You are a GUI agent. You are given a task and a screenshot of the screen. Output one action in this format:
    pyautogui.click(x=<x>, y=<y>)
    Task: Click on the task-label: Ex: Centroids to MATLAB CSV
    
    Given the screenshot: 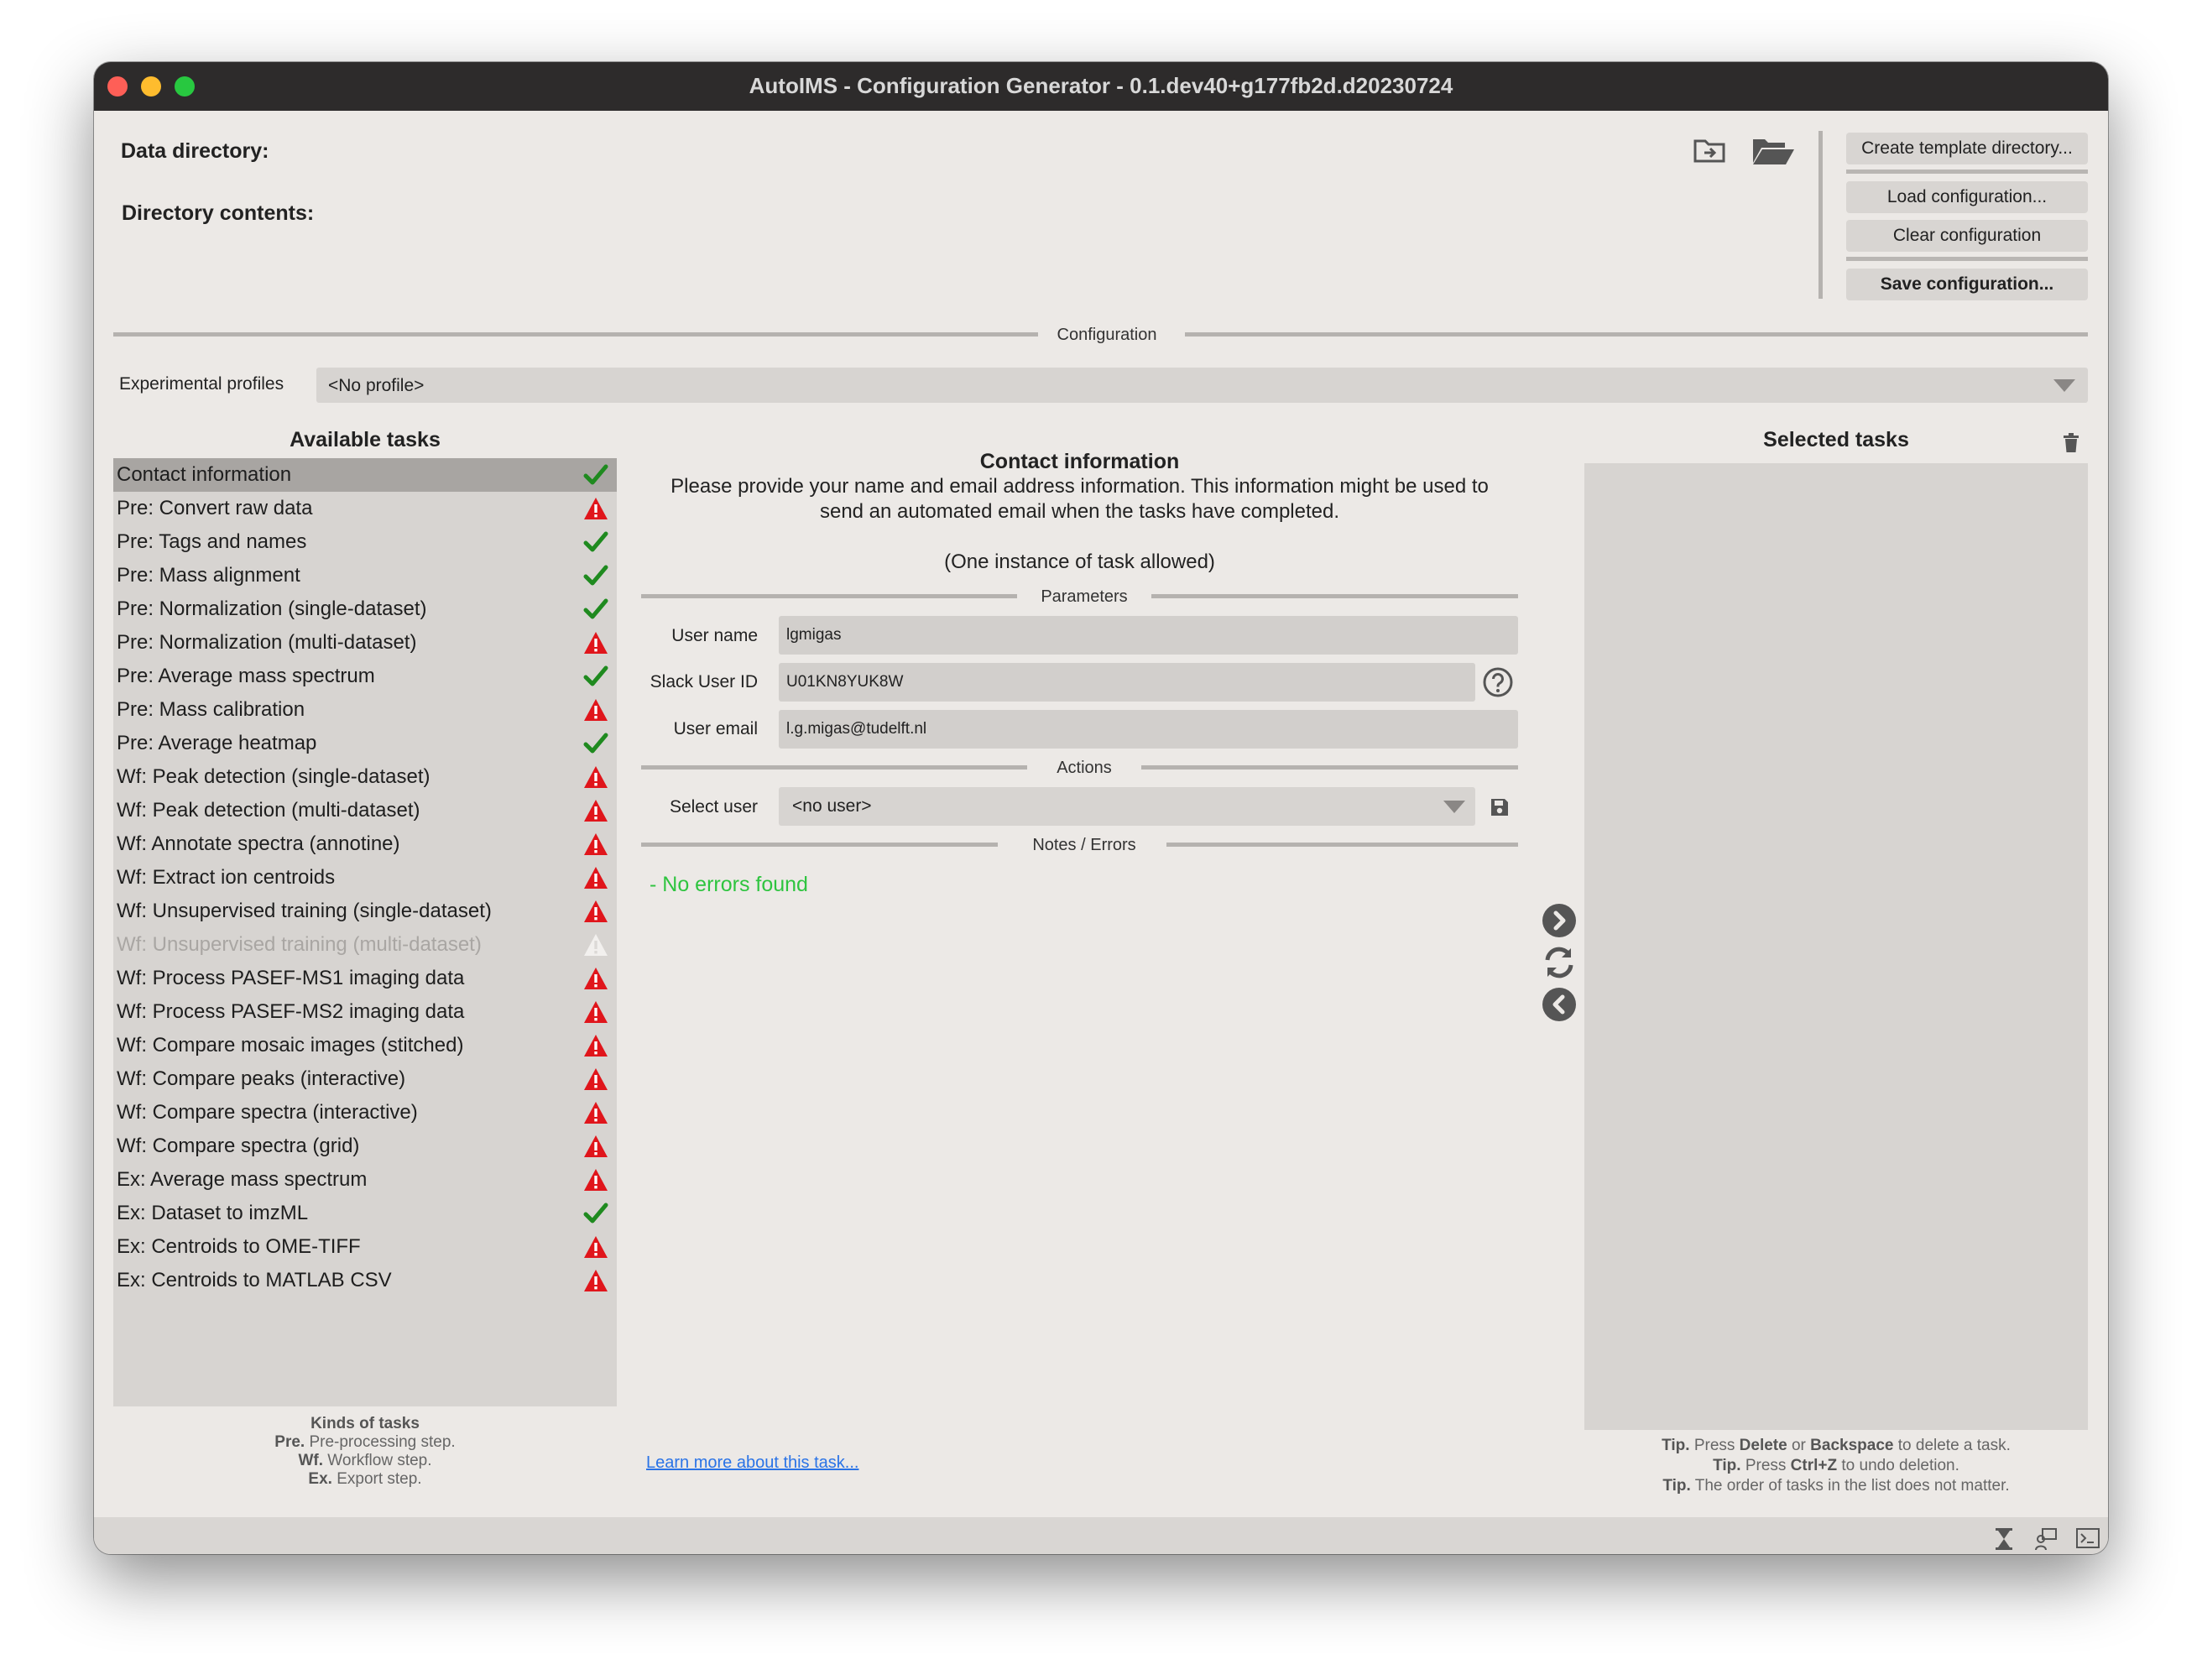 What is the action you would take?
    pyautogui.click(x=254, y=1280)
    